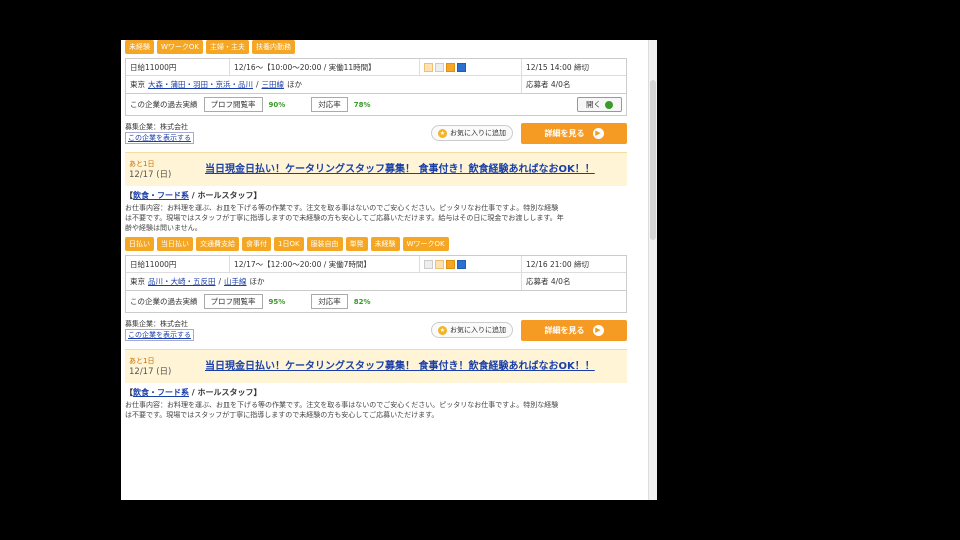  I want to click on scrollbar-thumb, so click(653, 160).